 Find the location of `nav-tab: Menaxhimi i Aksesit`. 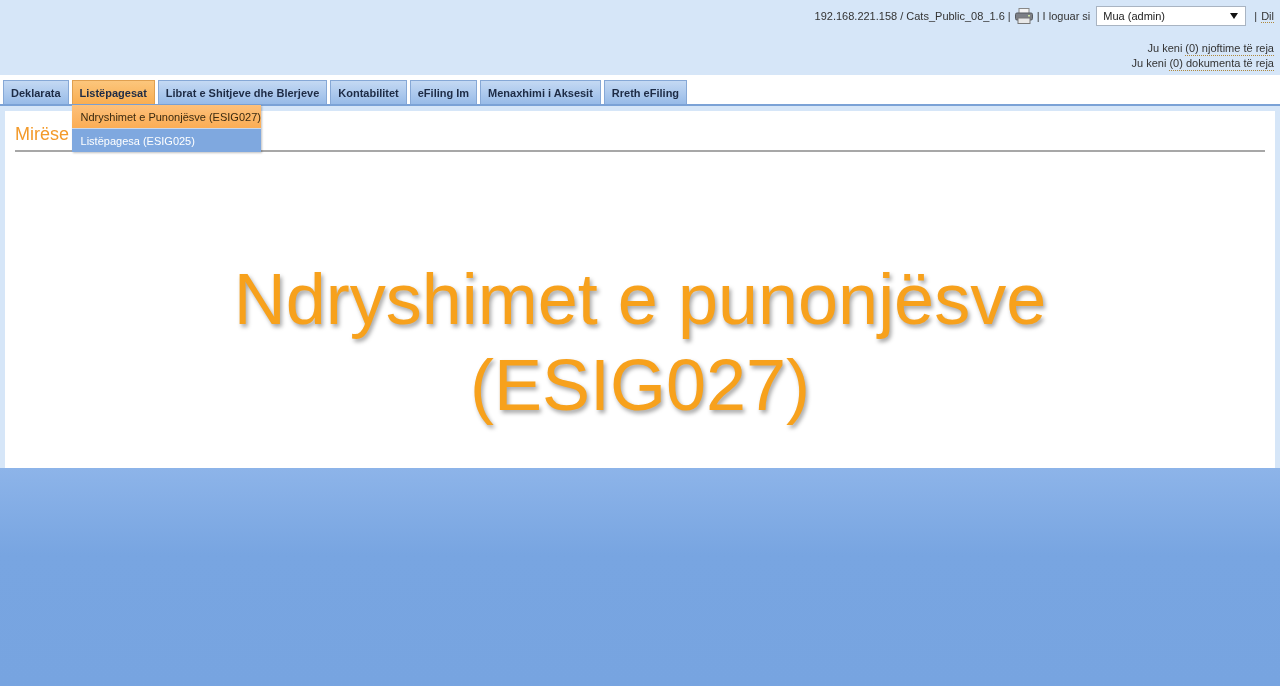

nav-tab: Menaxhimi i Aksesit is located at coordinates (540, 92).